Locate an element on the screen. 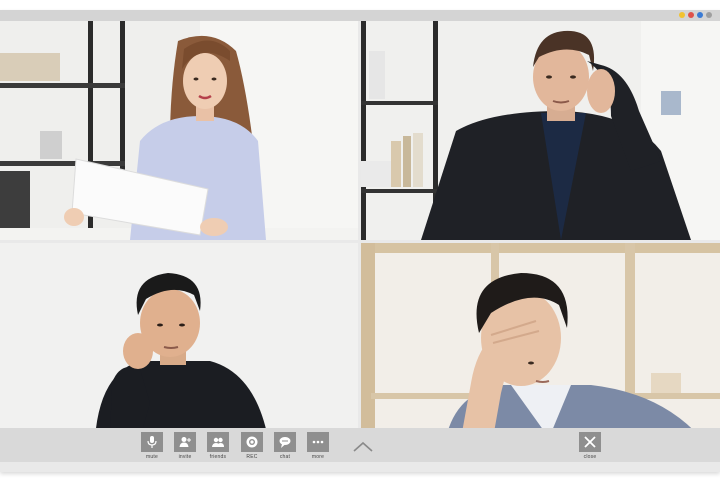 The height and width of the screenshot is (480, 720). invite-button: invite is located at coordinates (185, 446).